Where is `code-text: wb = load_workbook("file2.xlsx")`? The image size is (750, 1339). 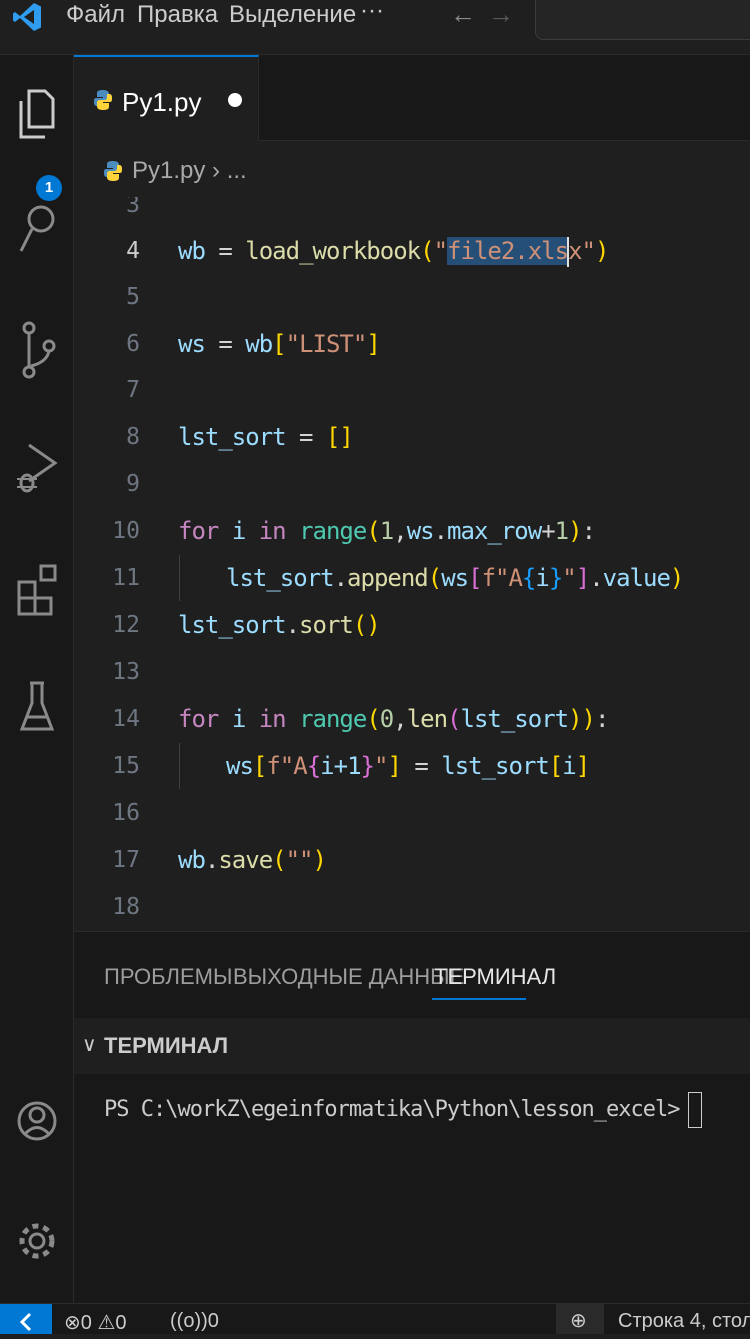 code-text: wb = load_workbook("file2.xlsx") is located at coordinates (393, 251).